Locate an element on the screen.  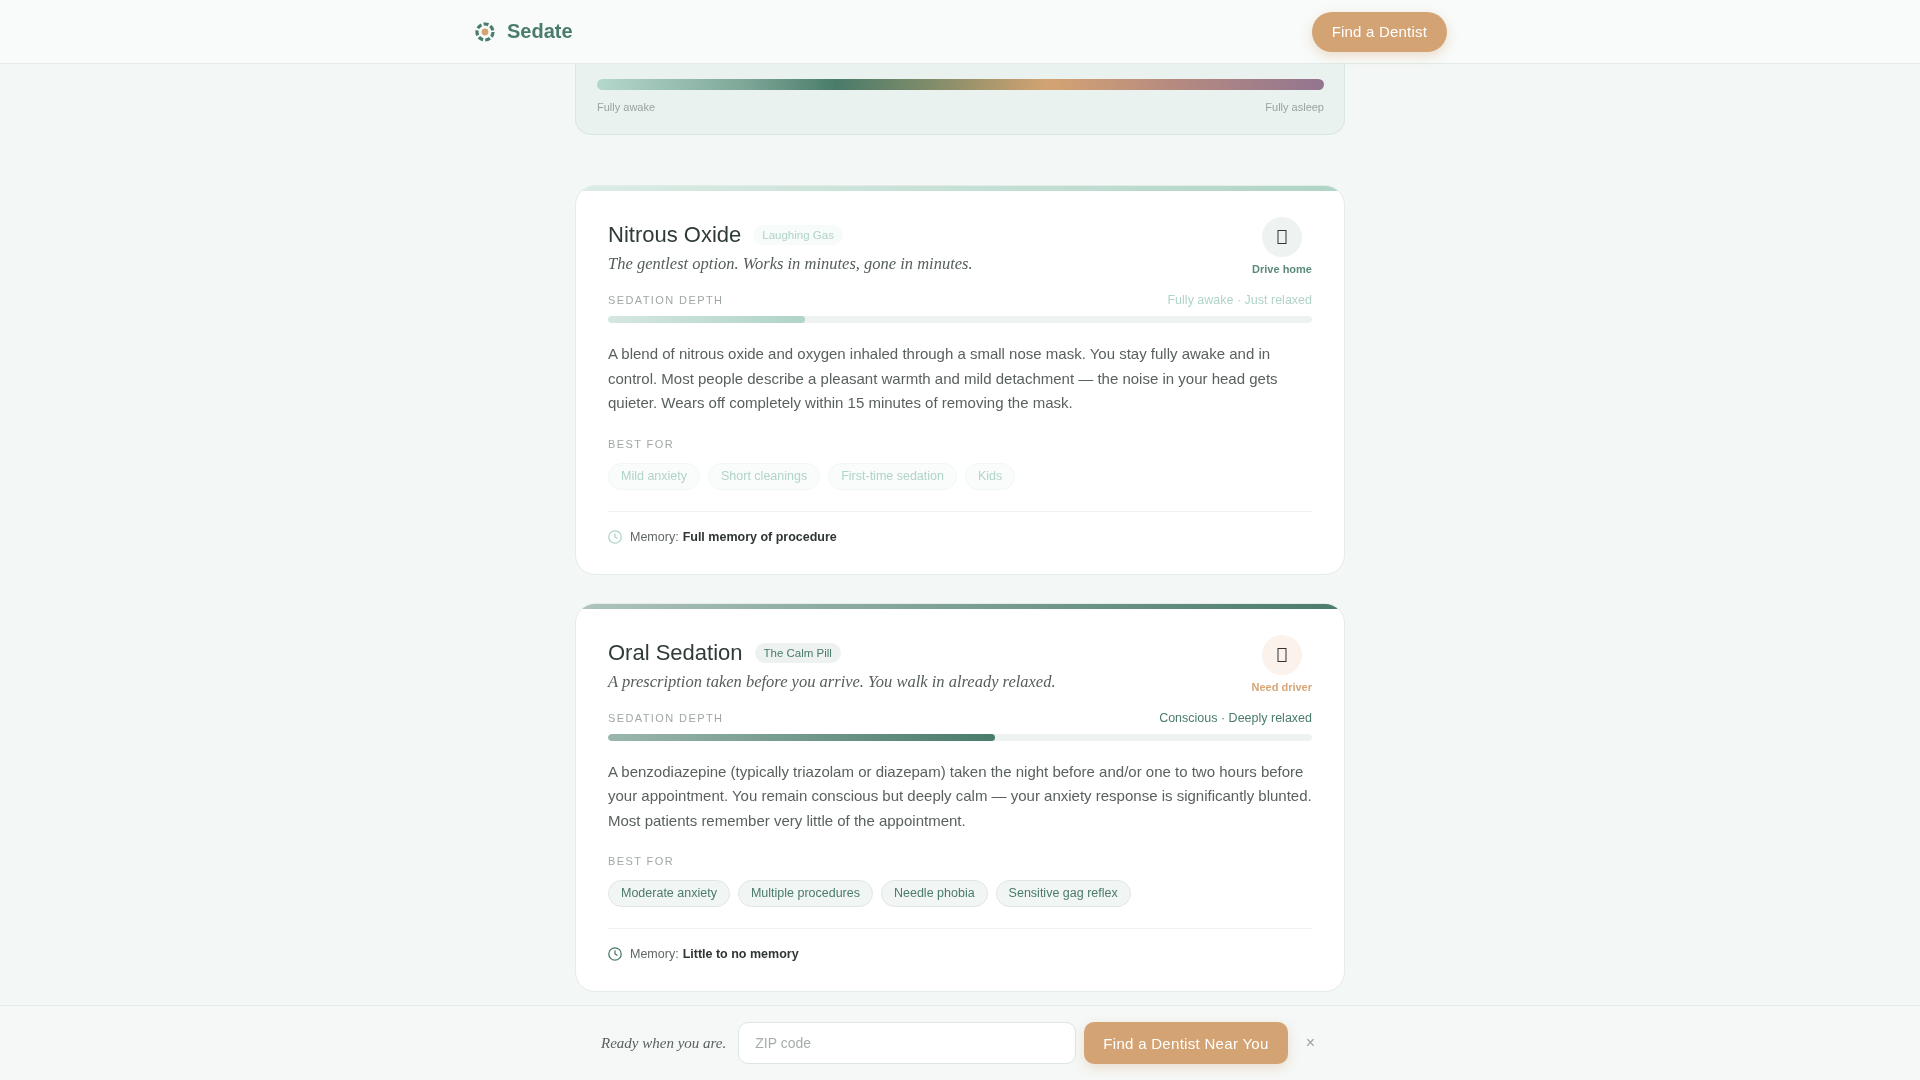
option-badge: The Calm Pill is located at coordinates (797, 652).